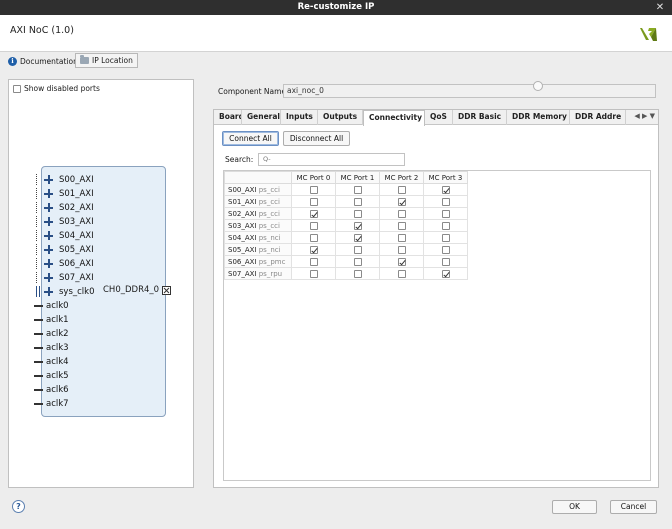  Describe the element at coordinates (65, 249) in the screenshot. I see `axi-port-s05_axi: S05_AXI` at that location.